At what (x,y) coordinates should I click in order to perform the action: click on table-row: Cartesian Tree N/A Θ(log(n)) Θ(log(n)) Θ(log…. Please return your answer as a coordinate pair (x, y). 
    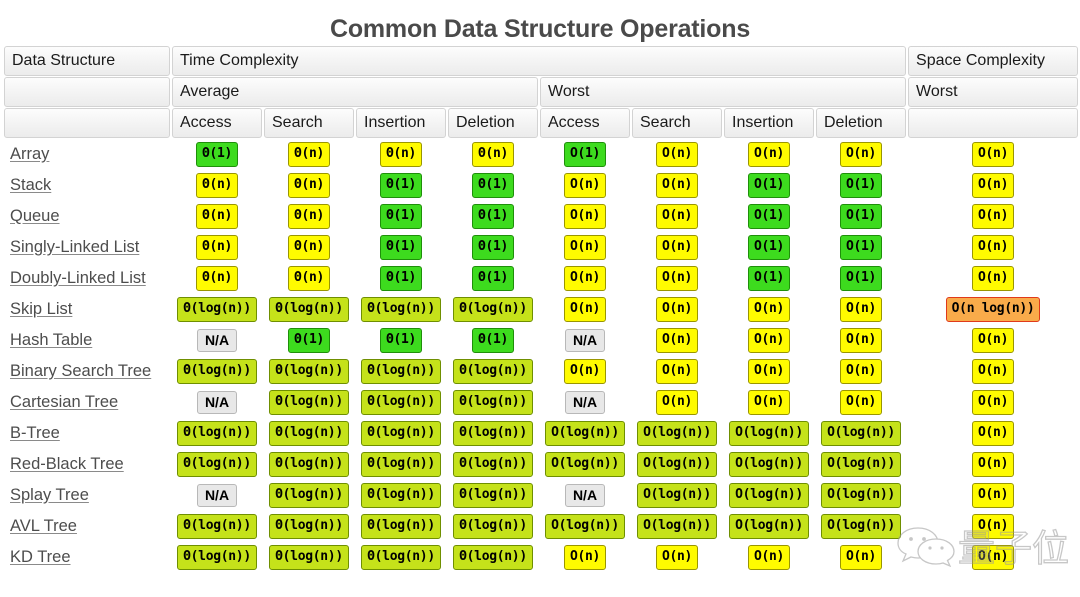
    Looking at the image, I should click on (541, 402).